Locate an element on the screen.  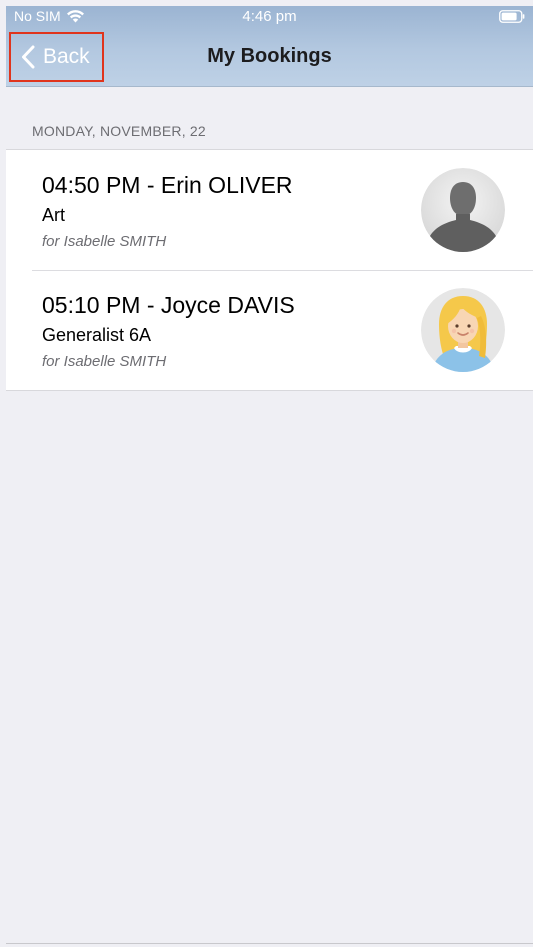
booking-subject: Generalist 6A is located at coordinates (97, 335).